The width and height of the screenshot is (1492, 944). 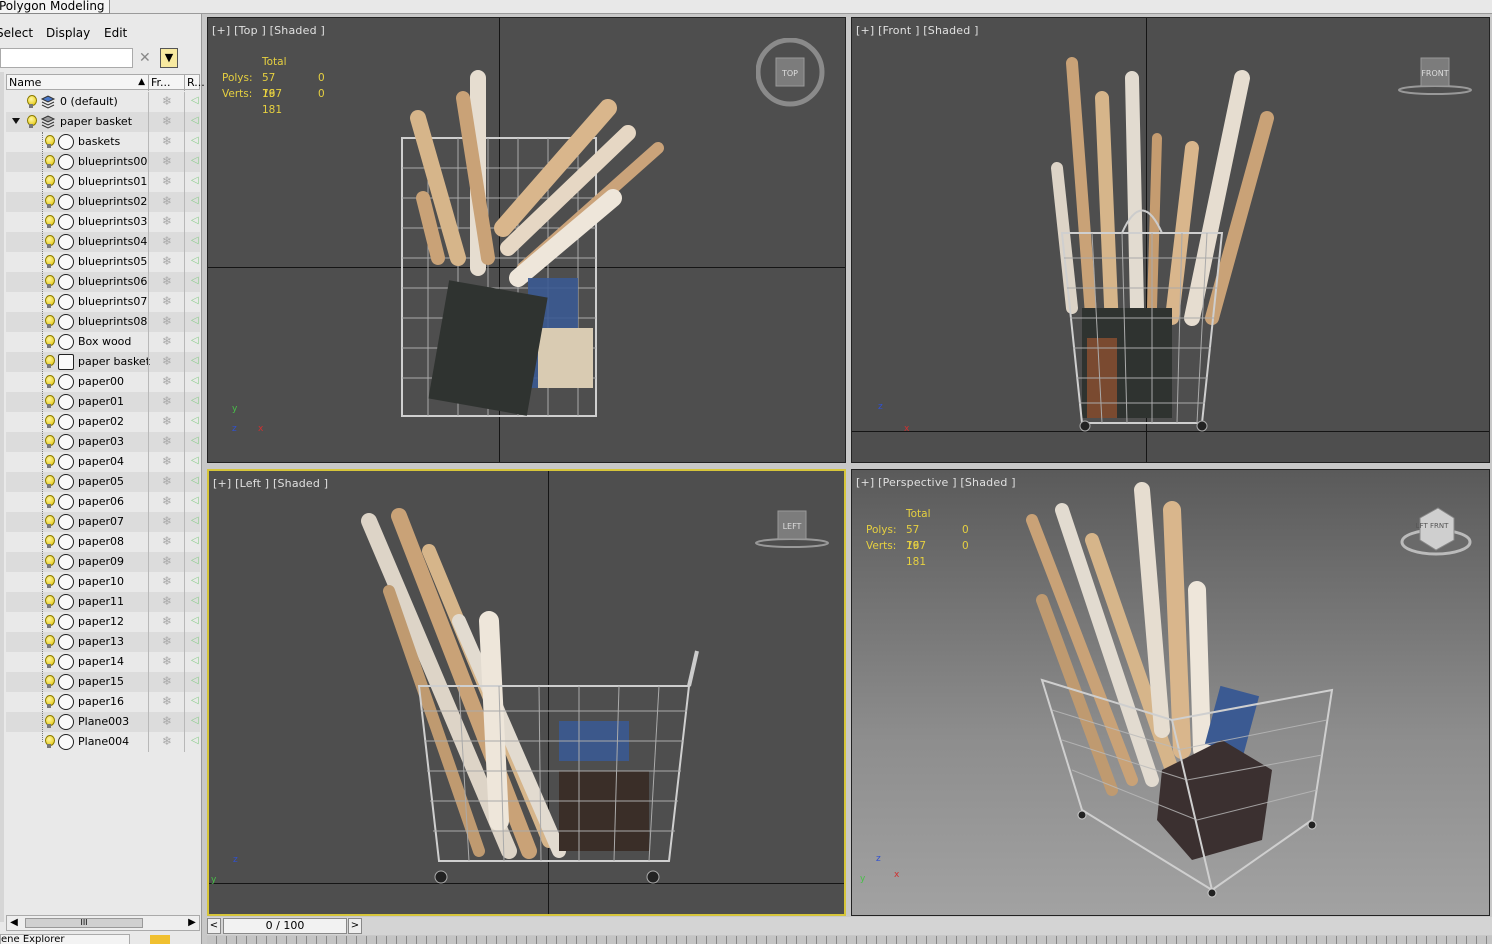 I want to click on layer-row: 0 (default) ❄ ◁, so click(x=103, y=102).